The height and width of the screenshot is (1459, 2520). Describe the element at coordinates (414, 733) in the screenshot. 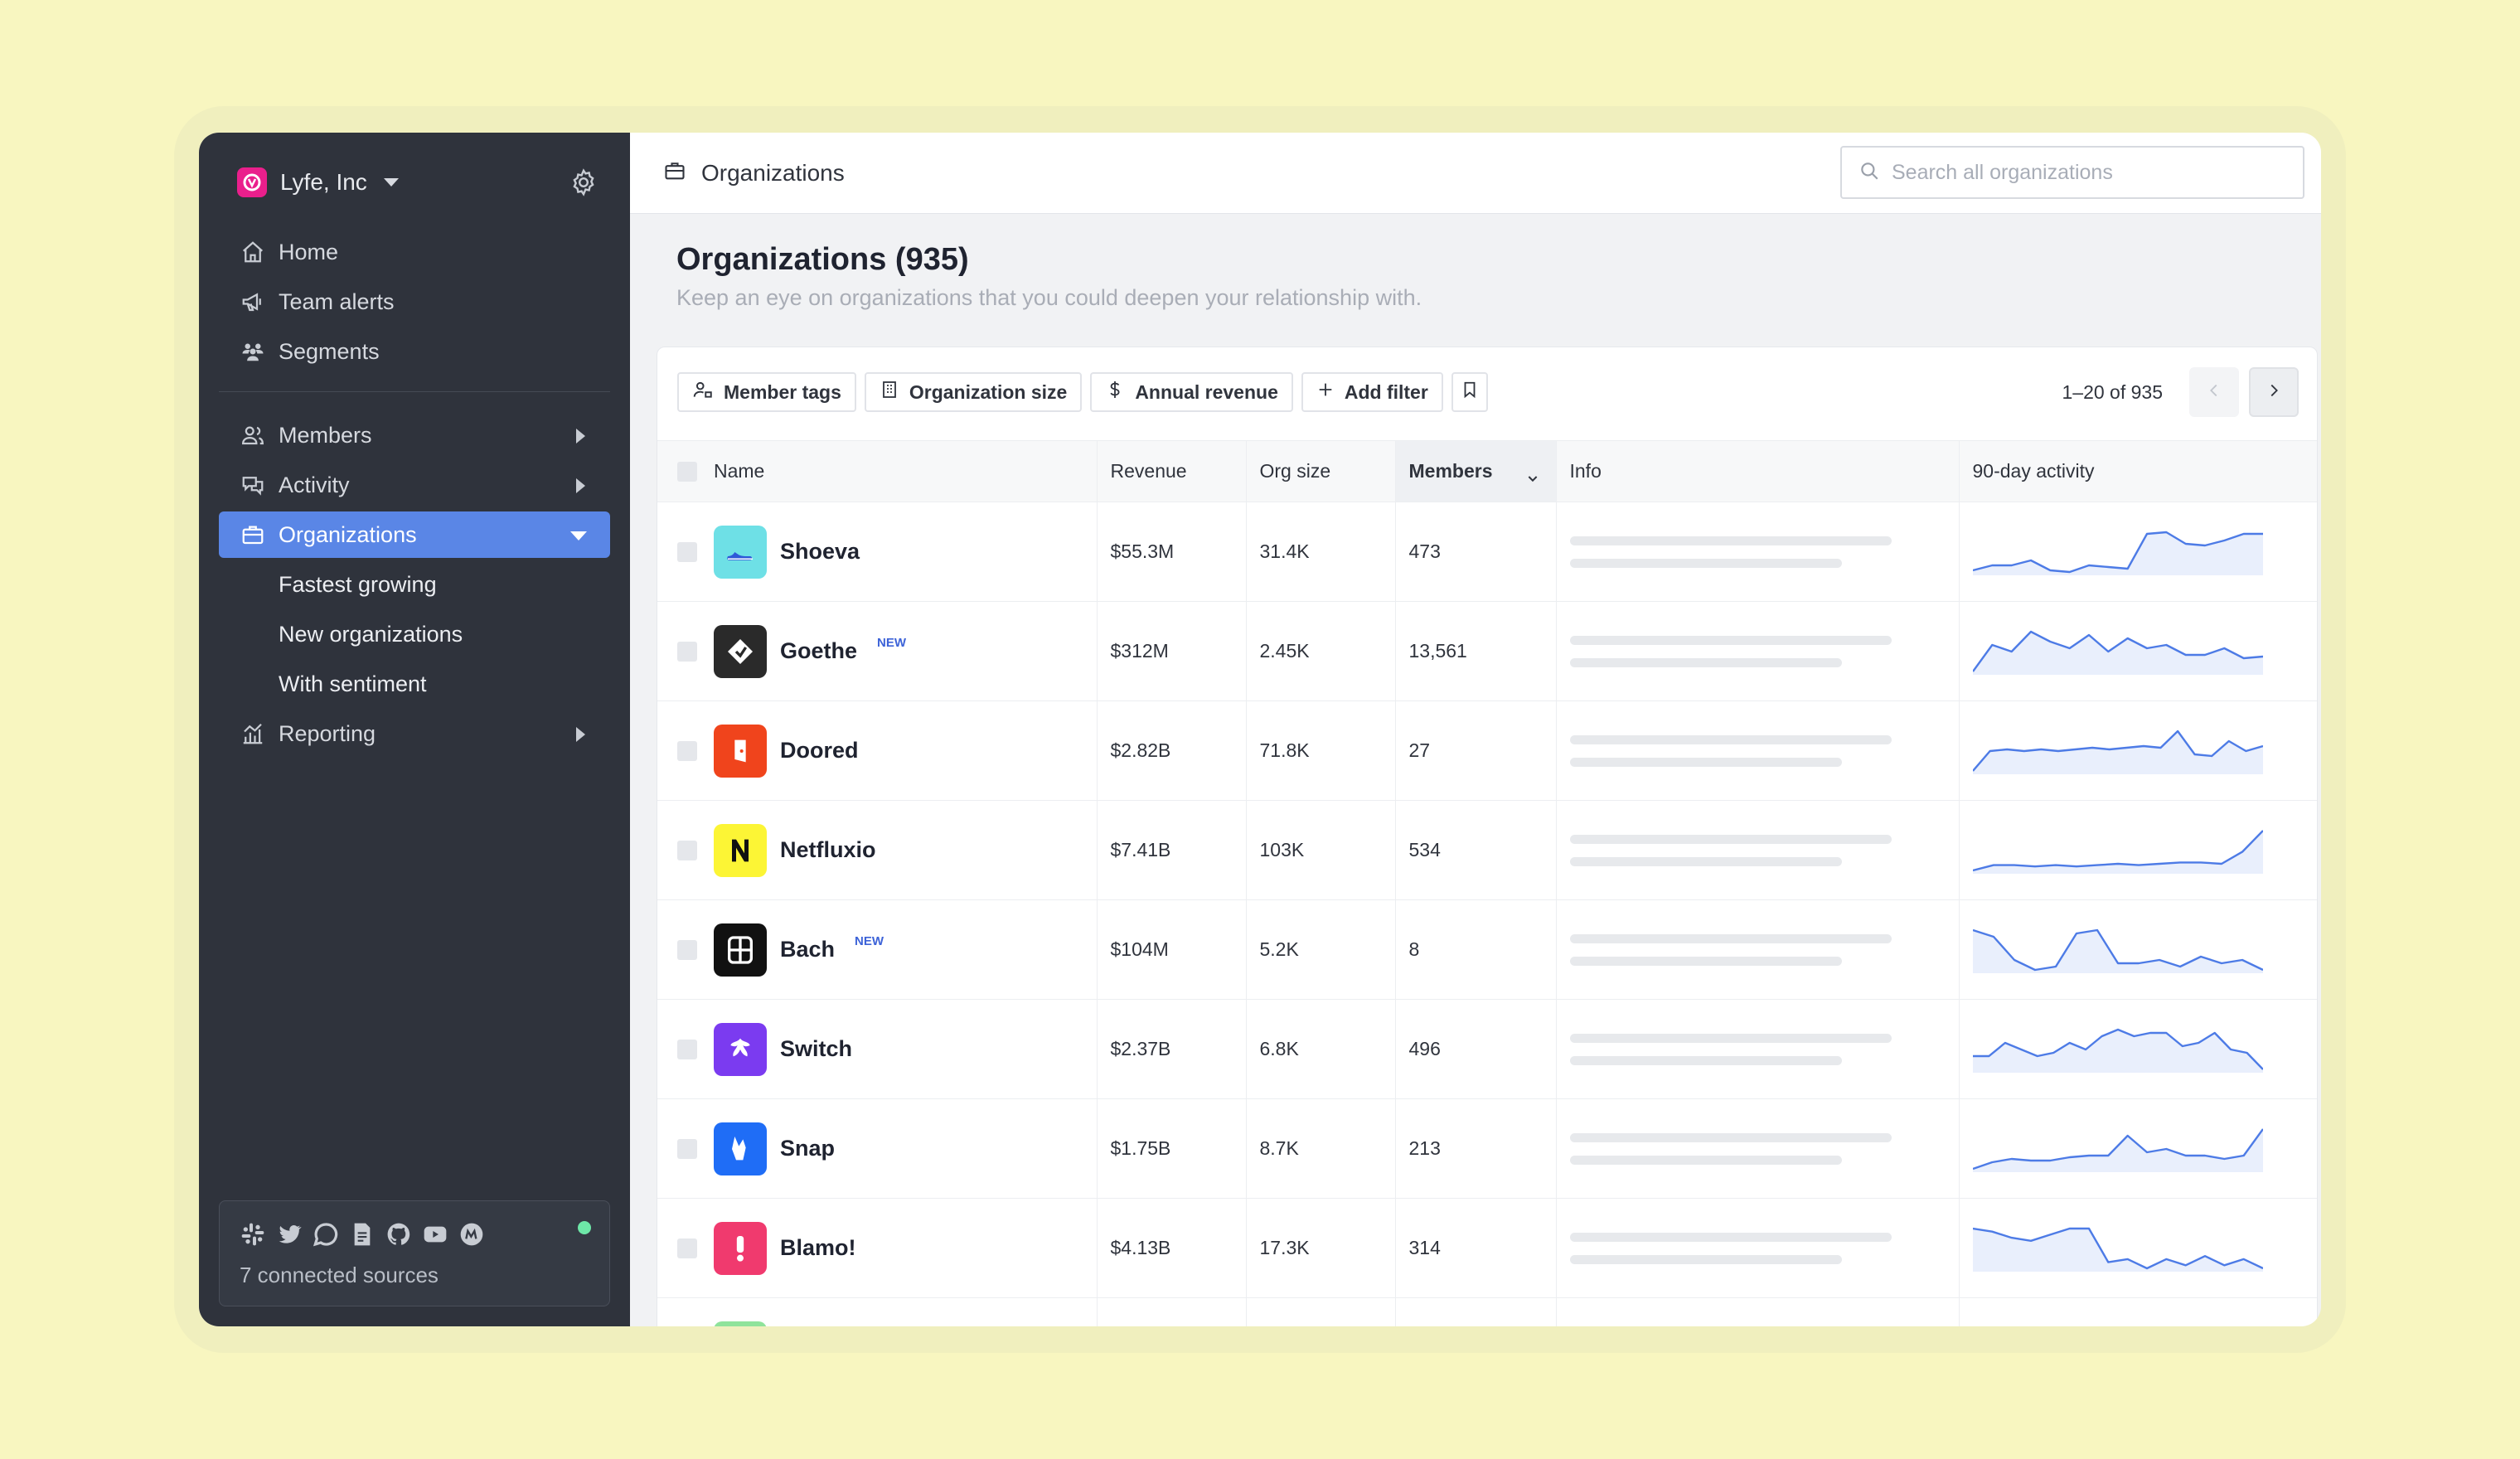

I see `nav-item-reporting: Reporting` at that location.